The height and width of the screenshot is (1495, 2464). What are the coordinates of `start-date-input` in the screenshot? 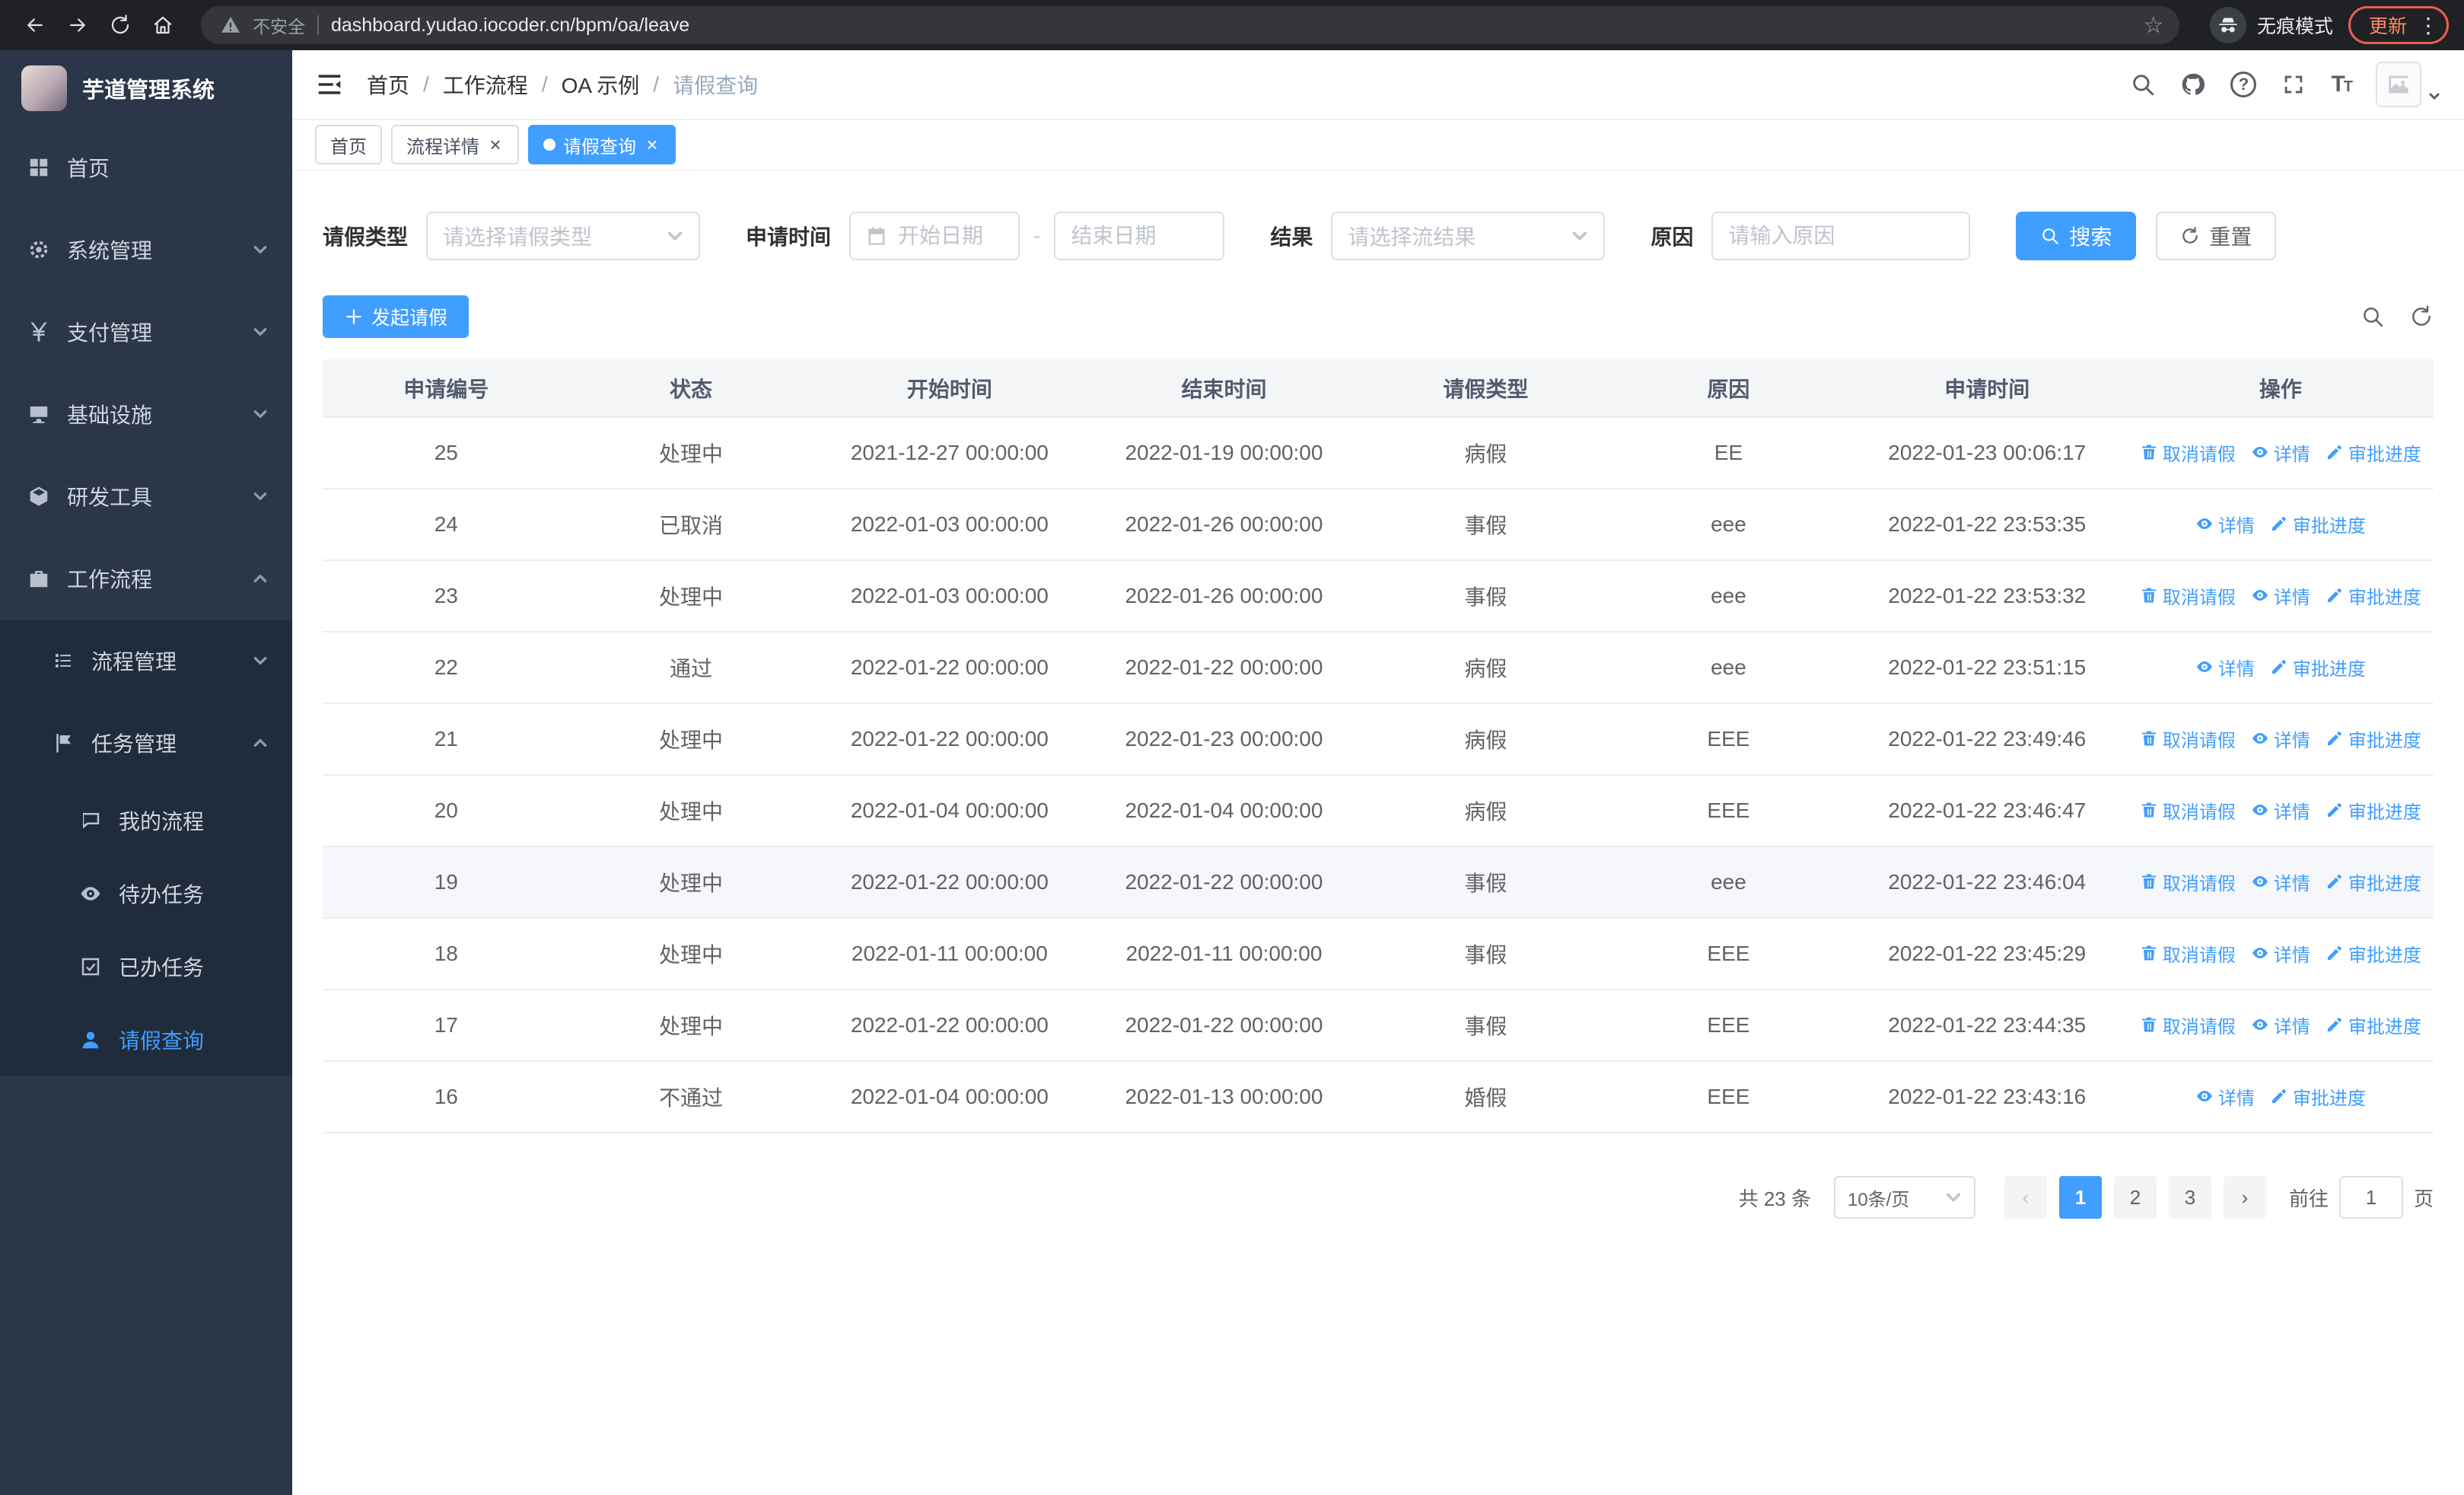 It's located at (934, 236).